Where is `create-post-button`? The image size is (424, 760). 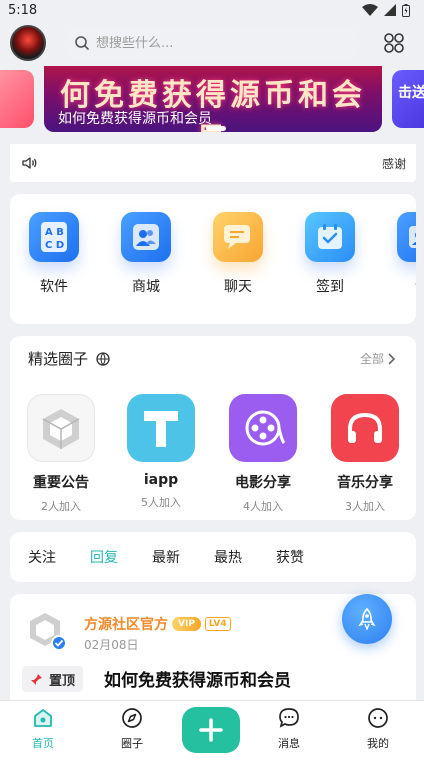
create-post-button is located at coordinates (211, 730).